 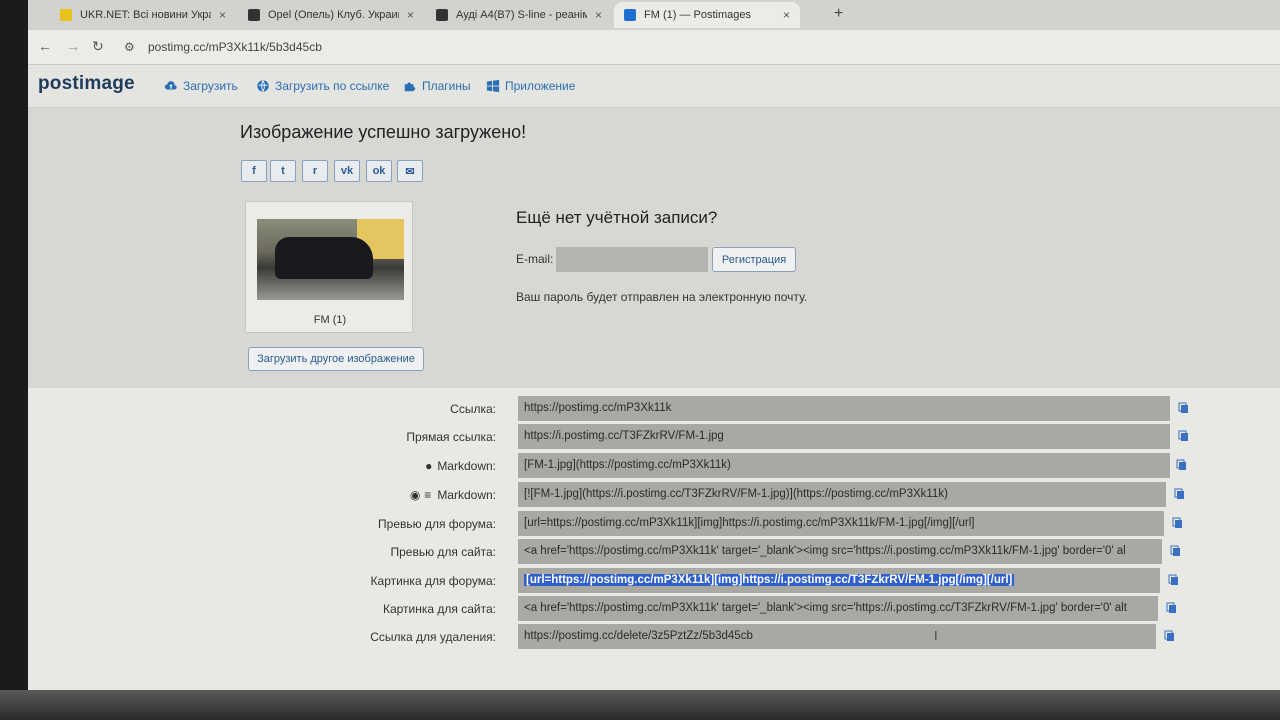 I want to click on car-thumbnail-image, so click(x=330, y=259).